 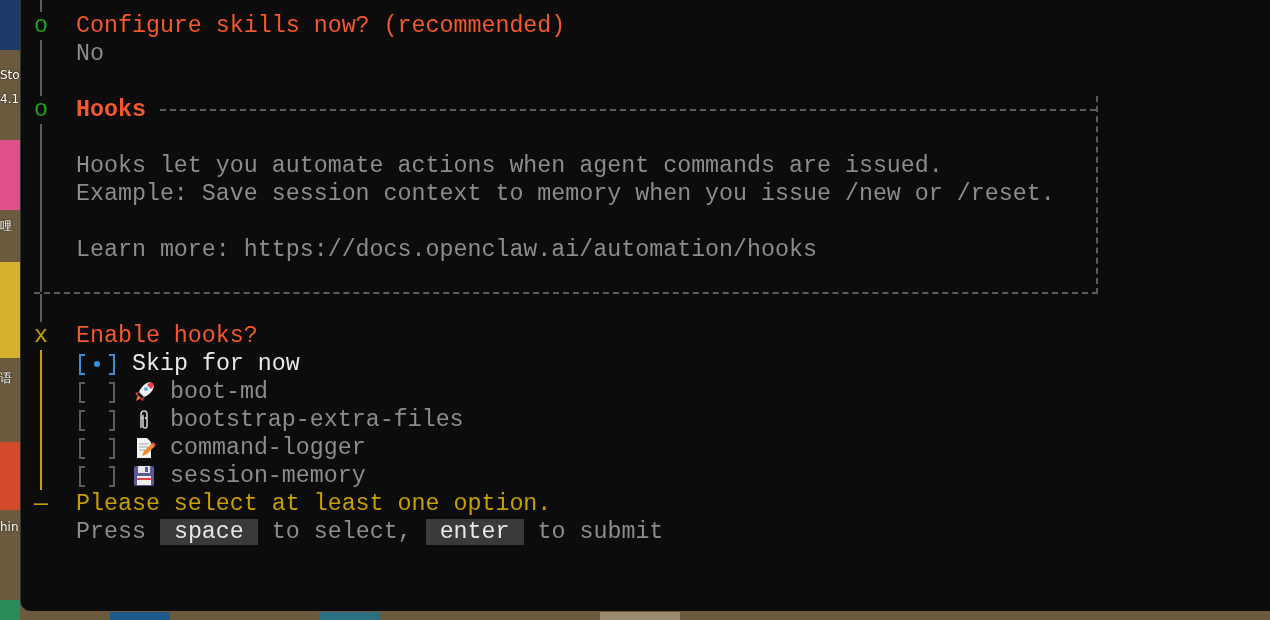 I want to click on key-label: enter, so click(x=474, y=532).